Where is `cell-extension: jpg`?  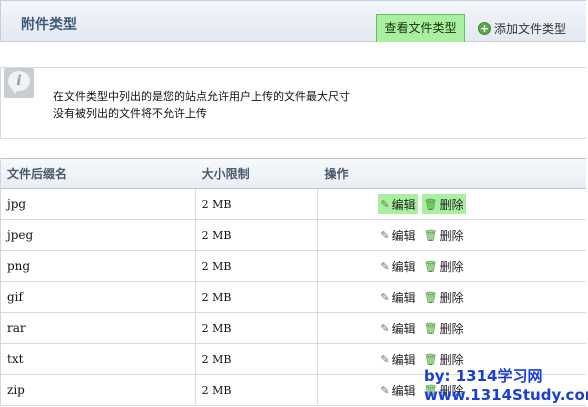
cell-extension: jpg is located at coordinates (98, 204).